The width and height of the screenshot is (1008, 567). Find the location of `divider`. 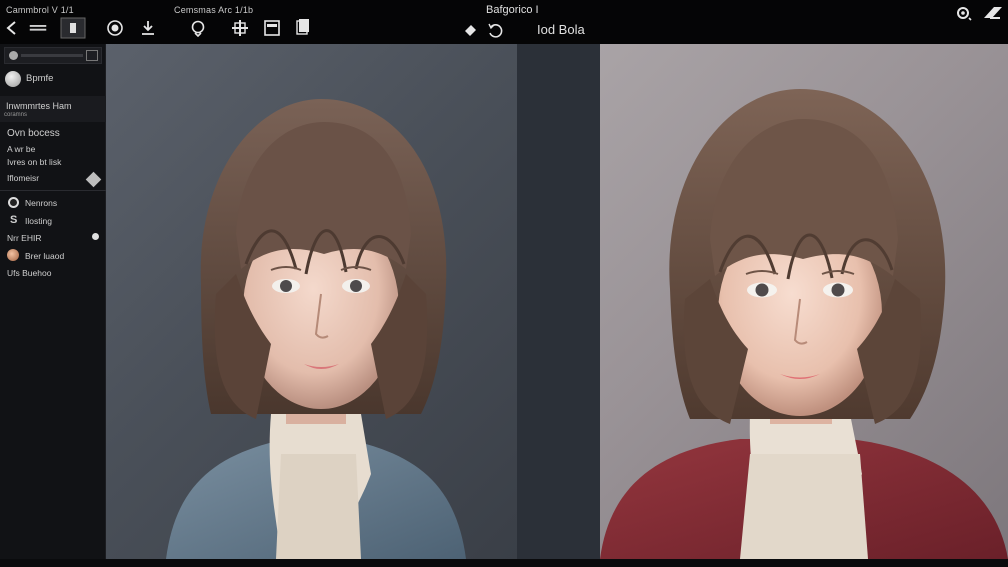

divider is located at coordinates (53, 190).